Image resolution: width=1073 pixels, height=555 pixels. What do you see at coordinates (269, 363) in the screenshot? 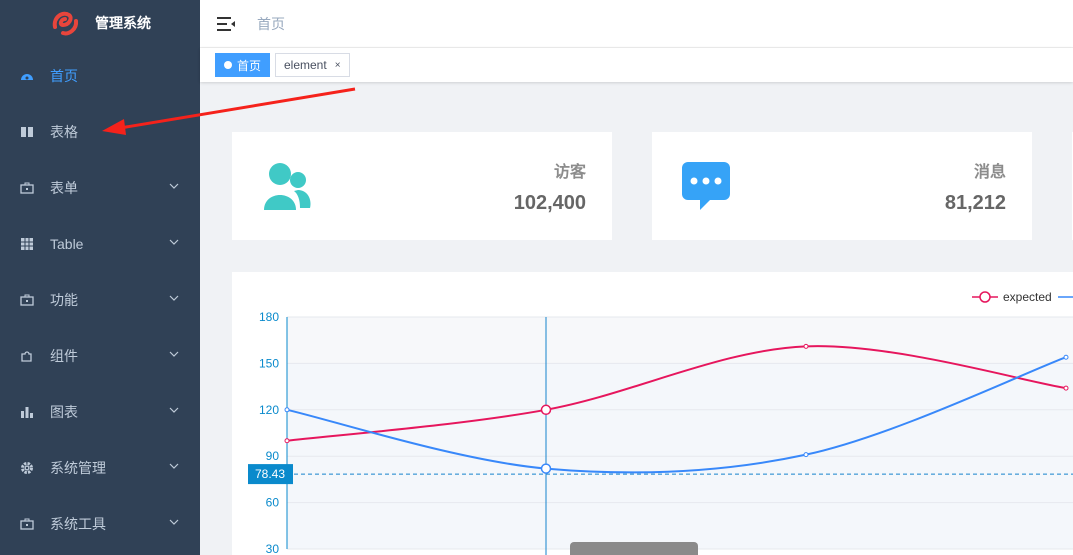
I see `y-tick-label: 150` at bounding box center [269, 363].